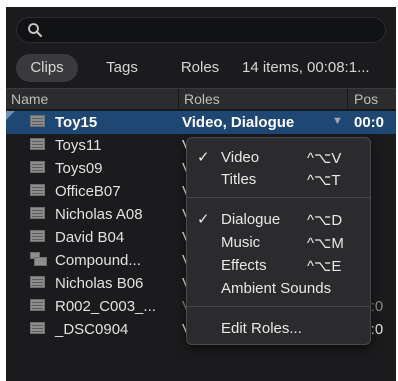  I want to click on menu-item-shortcut: ^⌥T, so click(324, 180).